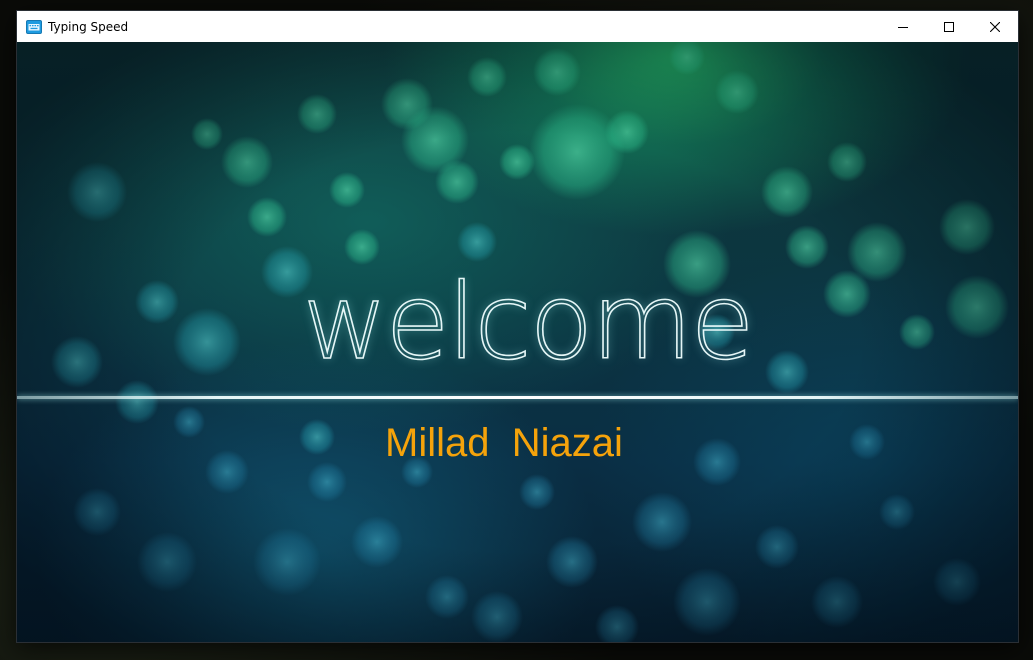  Describe the element at coordinates (504, 443) in the screenshot. I see `user-name-label: Millad Niazai` at that location.